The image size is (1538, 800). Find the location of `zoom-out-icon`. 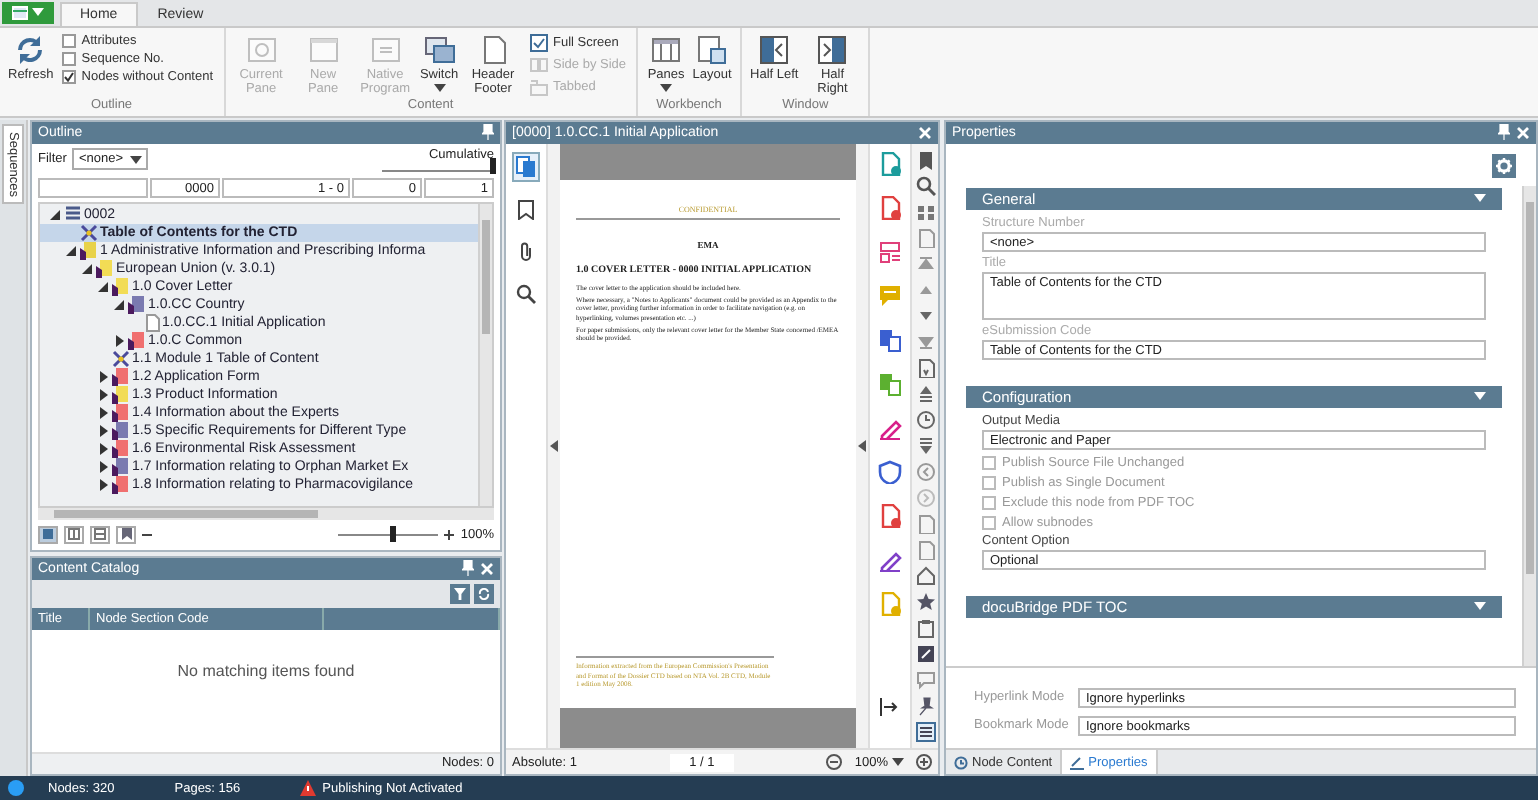

zoom-out-icon is located at coordinates (834, 762).